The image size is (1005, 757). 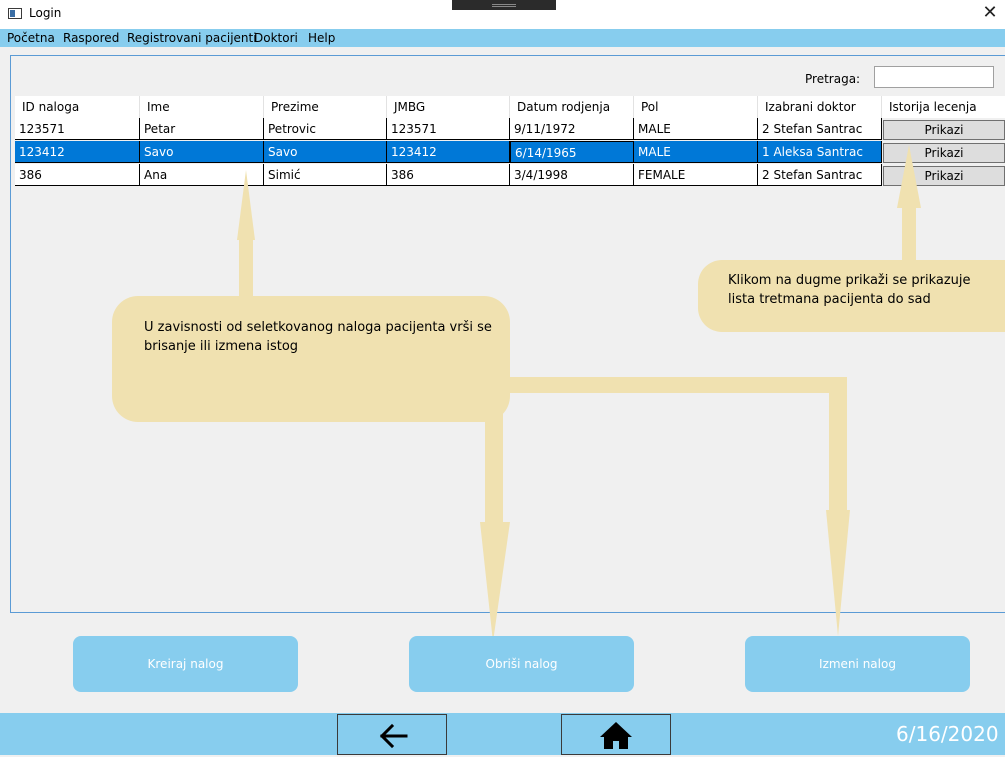 I want to click on arrow-left-icon, so click(x=393, y=736).